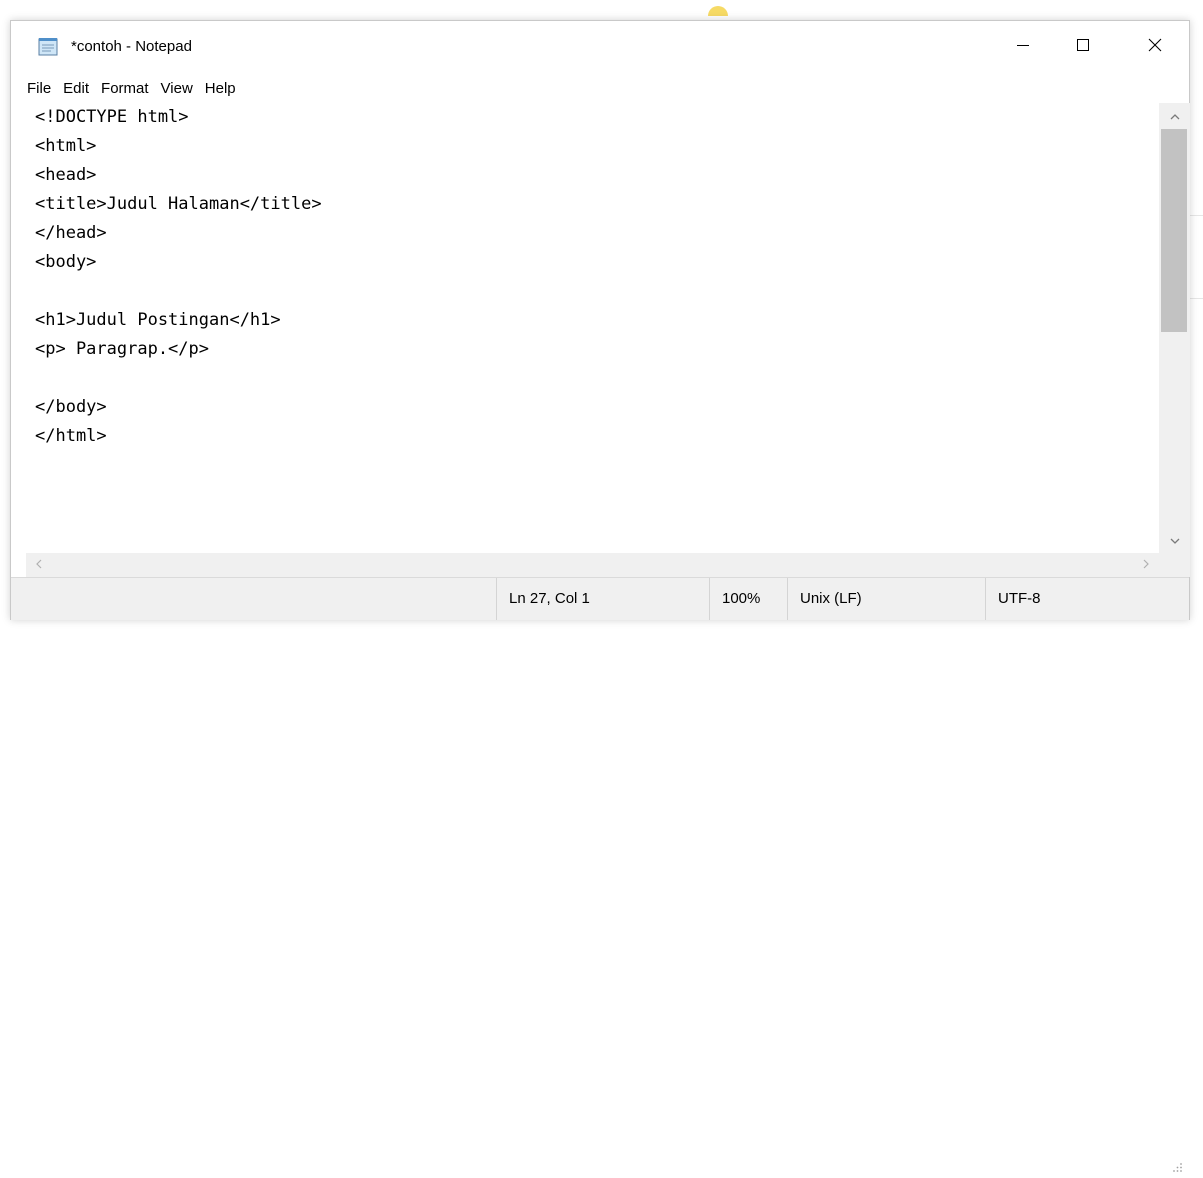  What do you see at coordinates (76, 88) in the screenshot?
I see `menu-edit: Edit` at bounding box center [76, 88].